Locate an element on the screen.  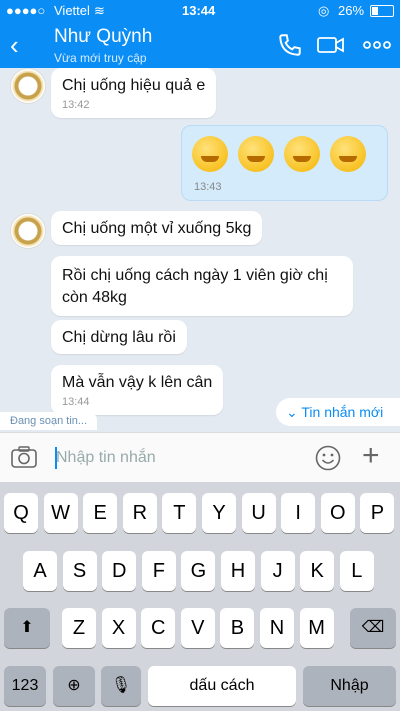
status-bar: ●●●●○ Viettel ≋ 13:44 ◎ 26% is located at coordinates (200, 11).